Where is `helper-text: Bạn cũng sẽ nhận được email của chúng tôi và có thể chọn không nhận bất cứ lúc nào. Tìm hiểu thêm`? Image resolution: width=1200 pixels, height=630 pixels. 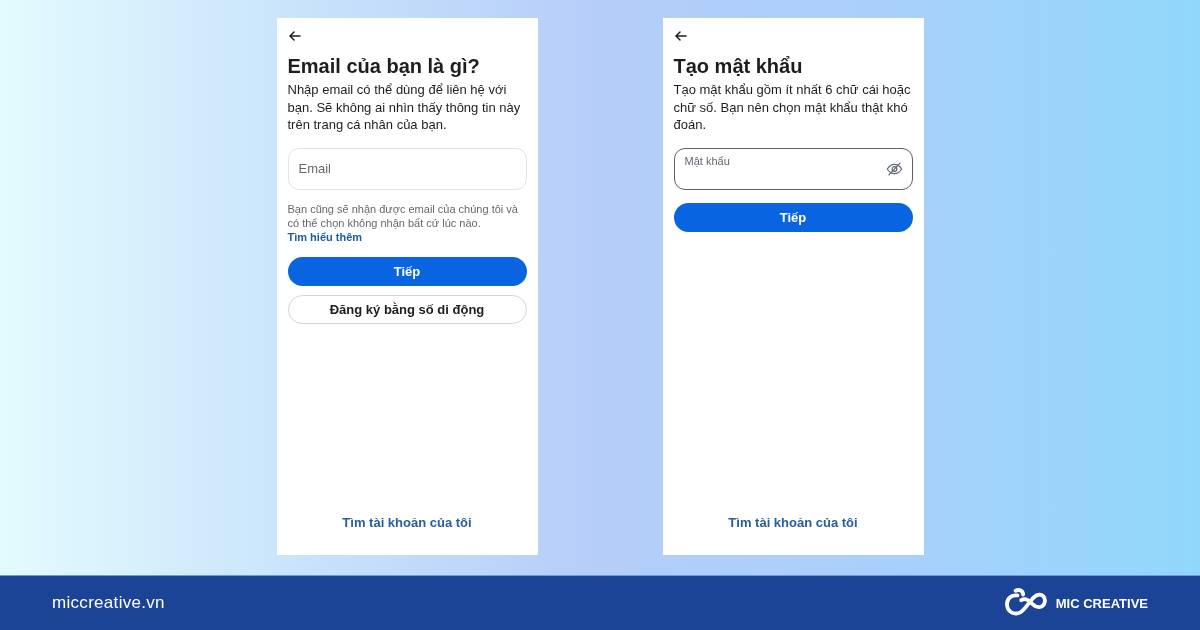
helper-text: Bạn cũng sẽ nhận được email của chúng tôi và có thể chọn không nhận bất cứ lúc nào. Tìm hiểu thêm is located at coordinates (403, 222).